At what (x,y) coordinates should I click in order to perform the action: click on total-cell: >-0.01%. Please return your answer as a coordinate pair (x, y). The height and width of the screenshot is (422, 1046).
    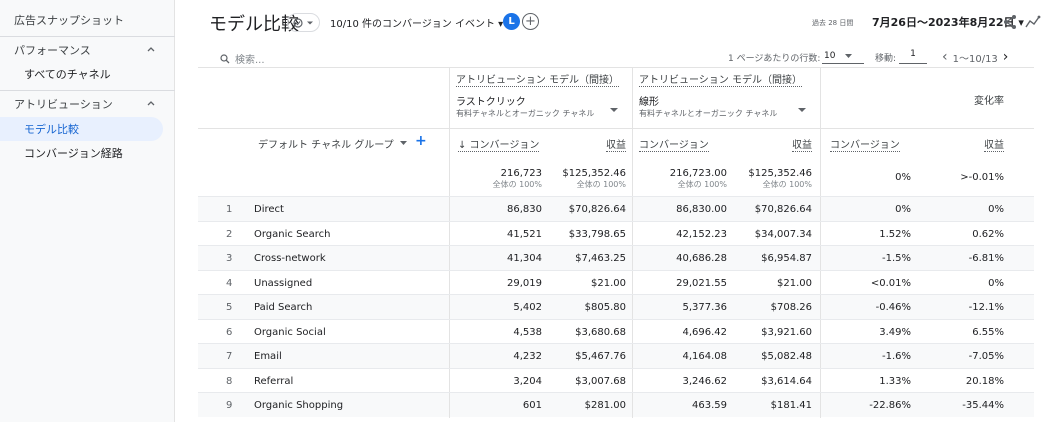
    Looking at the image, I should click on (982, 177).